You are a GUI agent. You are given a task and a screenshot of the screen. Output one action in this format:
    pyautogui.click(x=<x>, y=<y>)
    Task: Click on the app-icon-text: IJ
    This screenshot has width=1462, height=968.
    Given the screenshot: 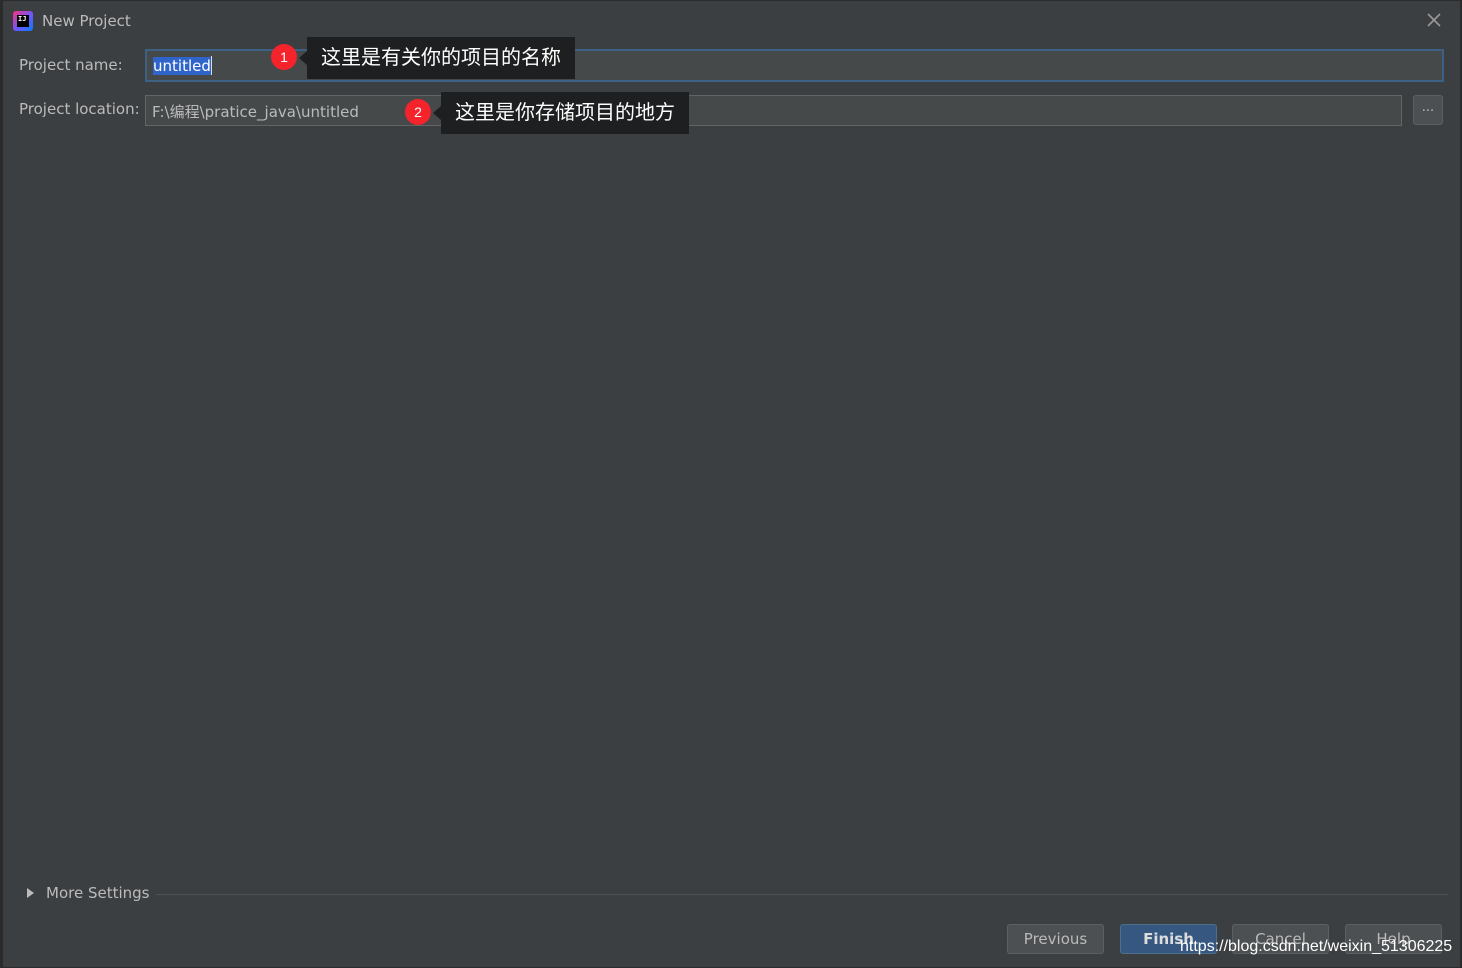 What is the action you would take?
    pyautogui.click(x=23, y=21)
    